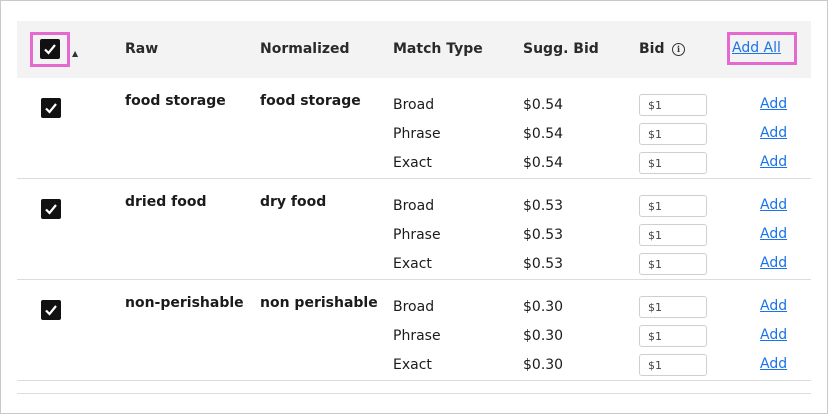 The image size is (828, 414). What do you see at coordinates (305, 49) in the screenshot?
I see `header-normalized: Normalized` at bounding box center [305, 49].